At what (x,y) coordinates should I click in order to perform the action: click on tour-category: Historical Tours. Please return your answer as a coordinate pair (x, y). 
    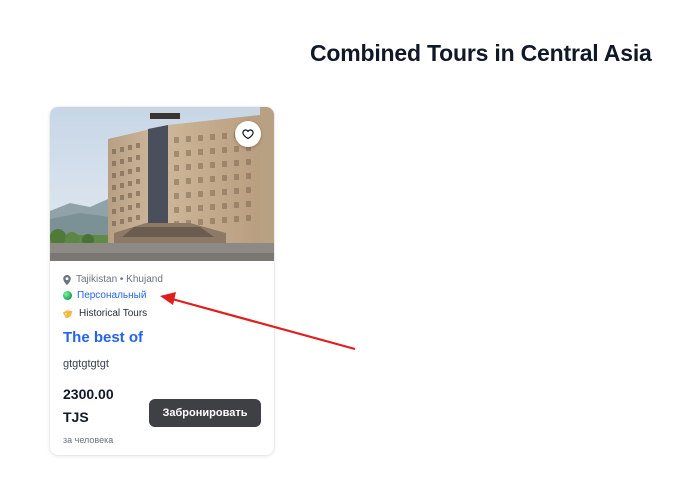
    Looking at the image, I should click on (105, 313).